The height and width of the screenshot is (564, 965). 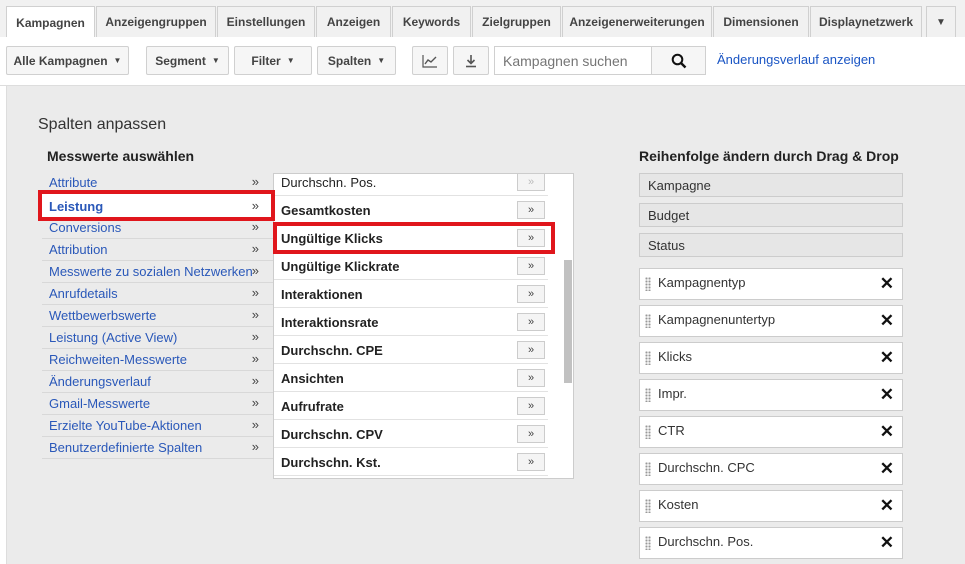 I want to click on column-label: Kampagnentyp, so click(x=702, y=282).